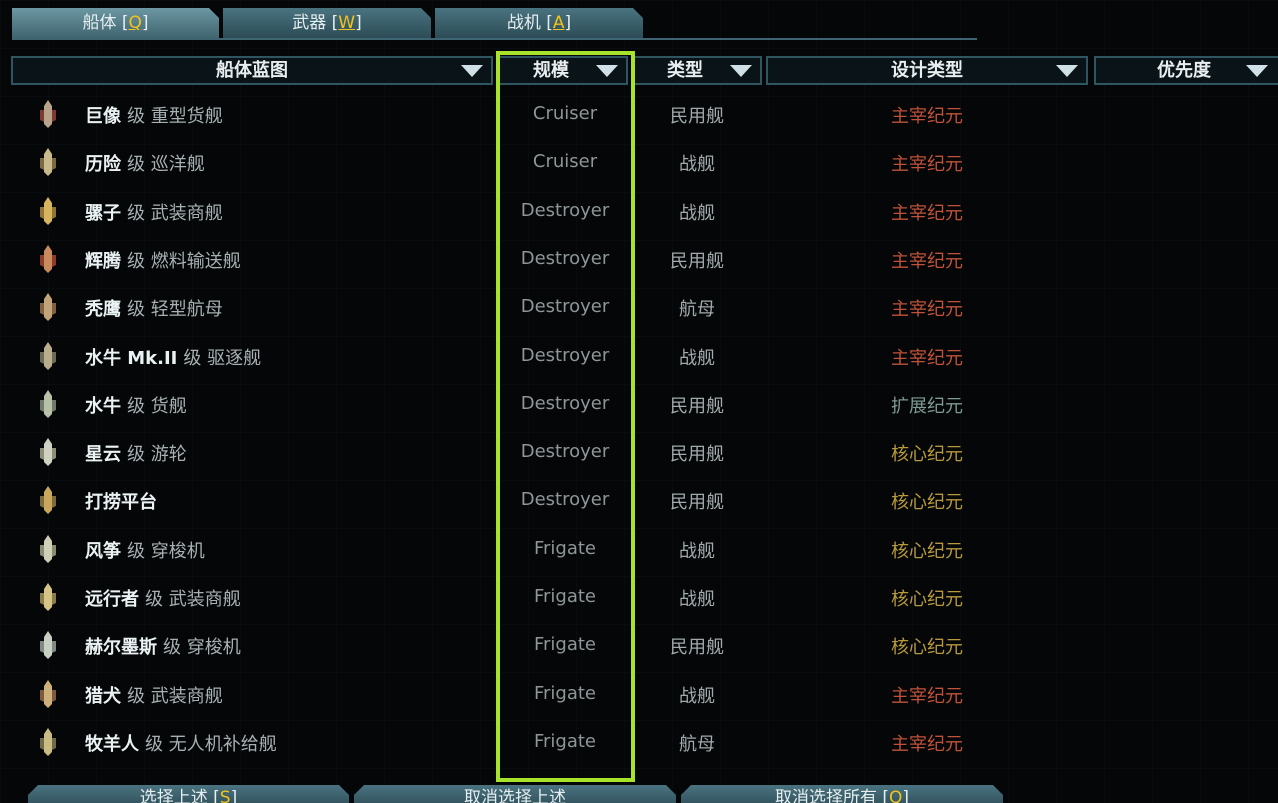 This screenshot has width=1278, height=803. What do you see at coordinates (175, 310) in the screenshot?
I see `hull-class: 级 轻型航母` at bounding box center [175, 310].